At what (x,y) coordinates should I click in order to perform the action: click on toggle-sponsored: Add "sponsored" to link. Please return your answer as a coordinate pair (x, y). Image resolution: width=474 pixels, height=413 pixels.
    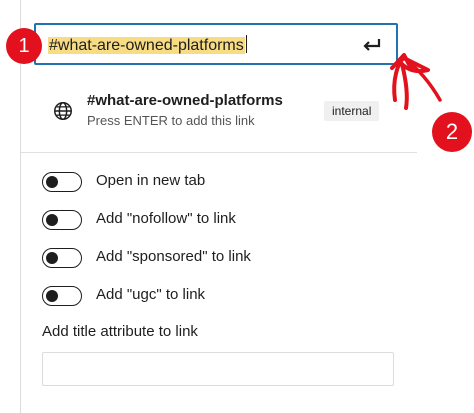
    Looking at the image, I should click on (212, 258).